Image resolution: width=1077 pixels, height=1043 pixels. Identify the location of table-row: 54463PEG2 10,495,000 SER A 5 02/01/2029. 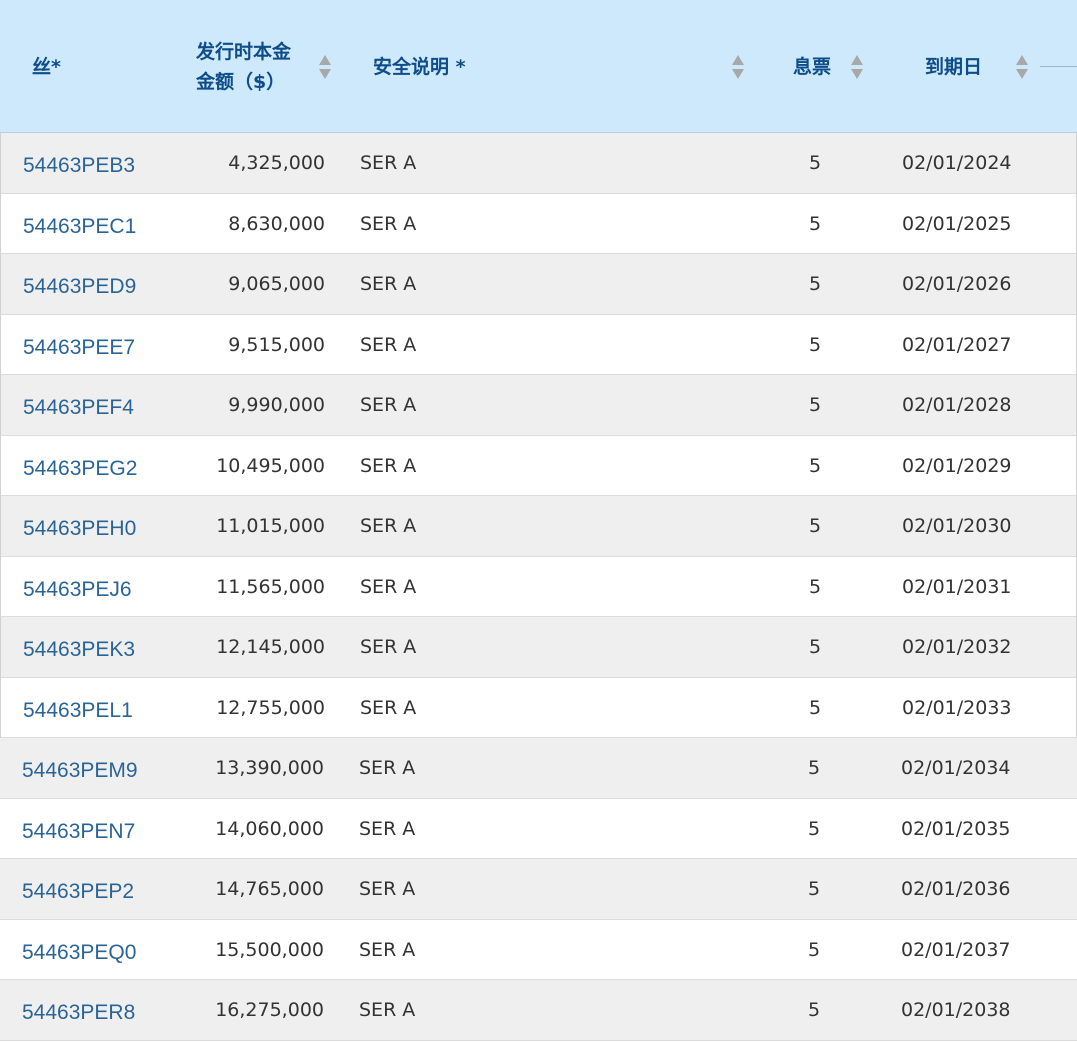
(538, 467).